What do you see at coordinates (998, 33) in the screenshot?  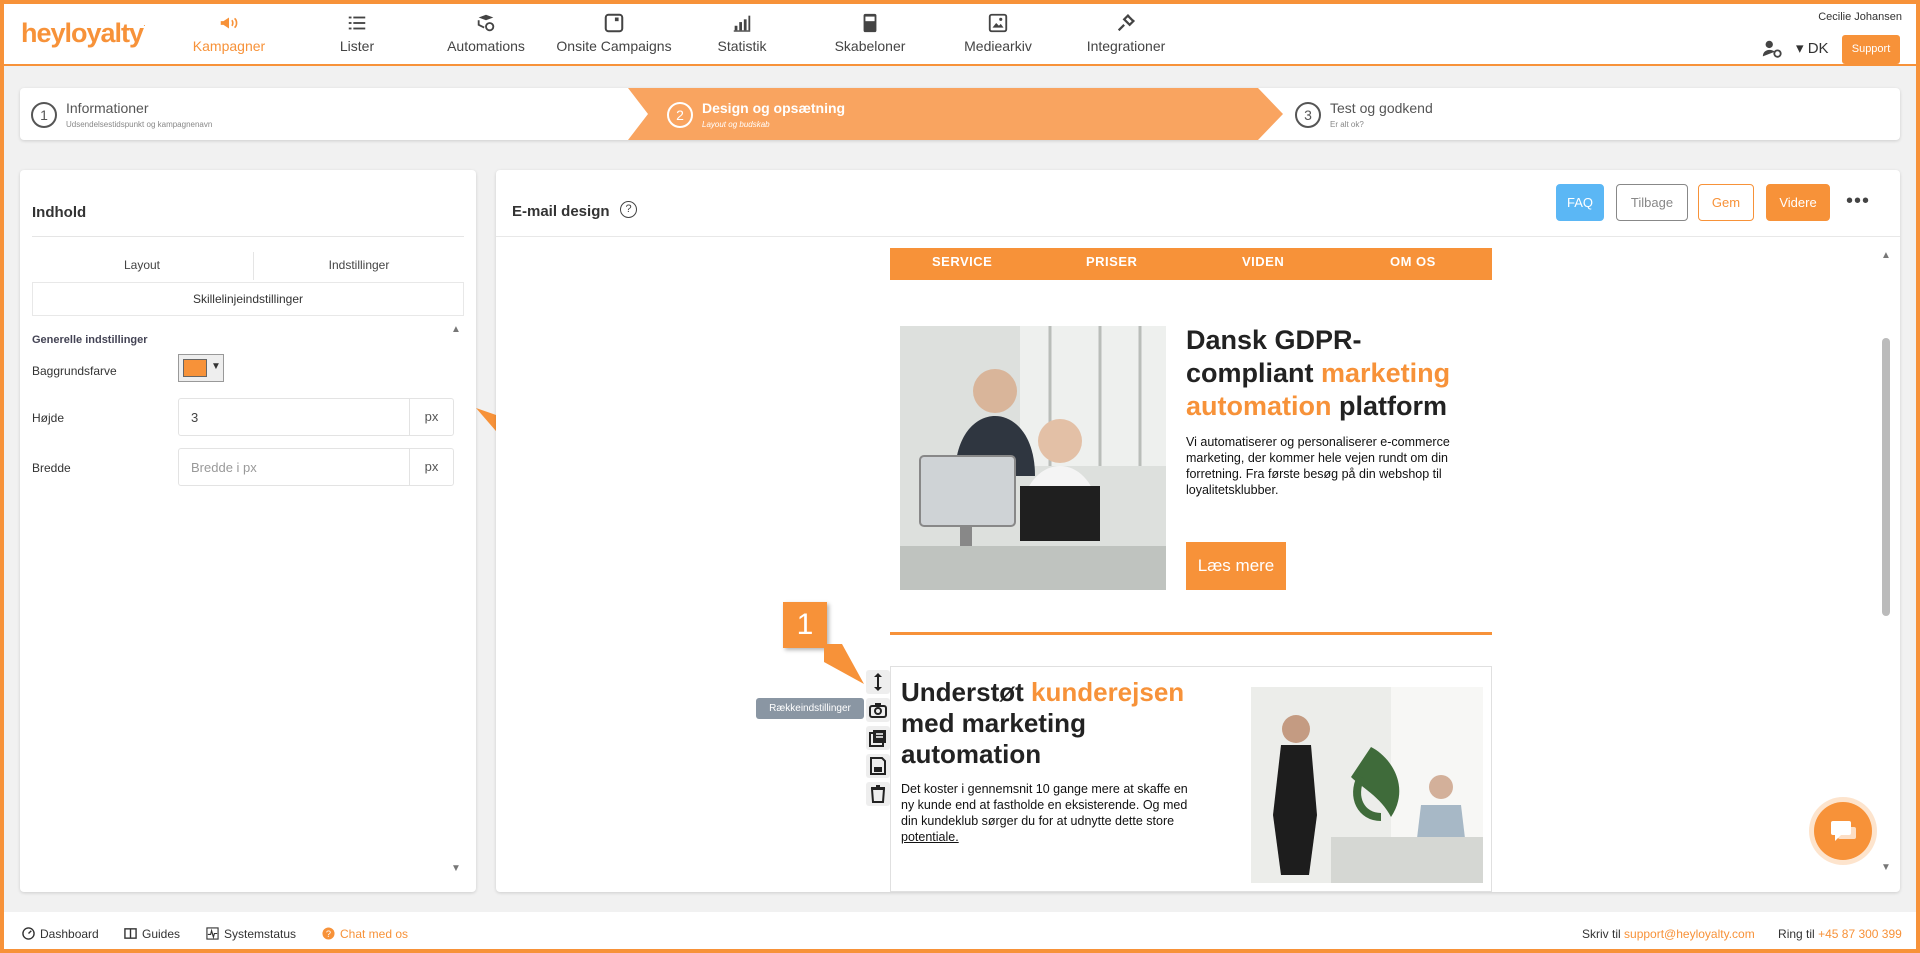 I see `nav-mediearkiv: Mediearkiv` at bounding box center [998, 33].